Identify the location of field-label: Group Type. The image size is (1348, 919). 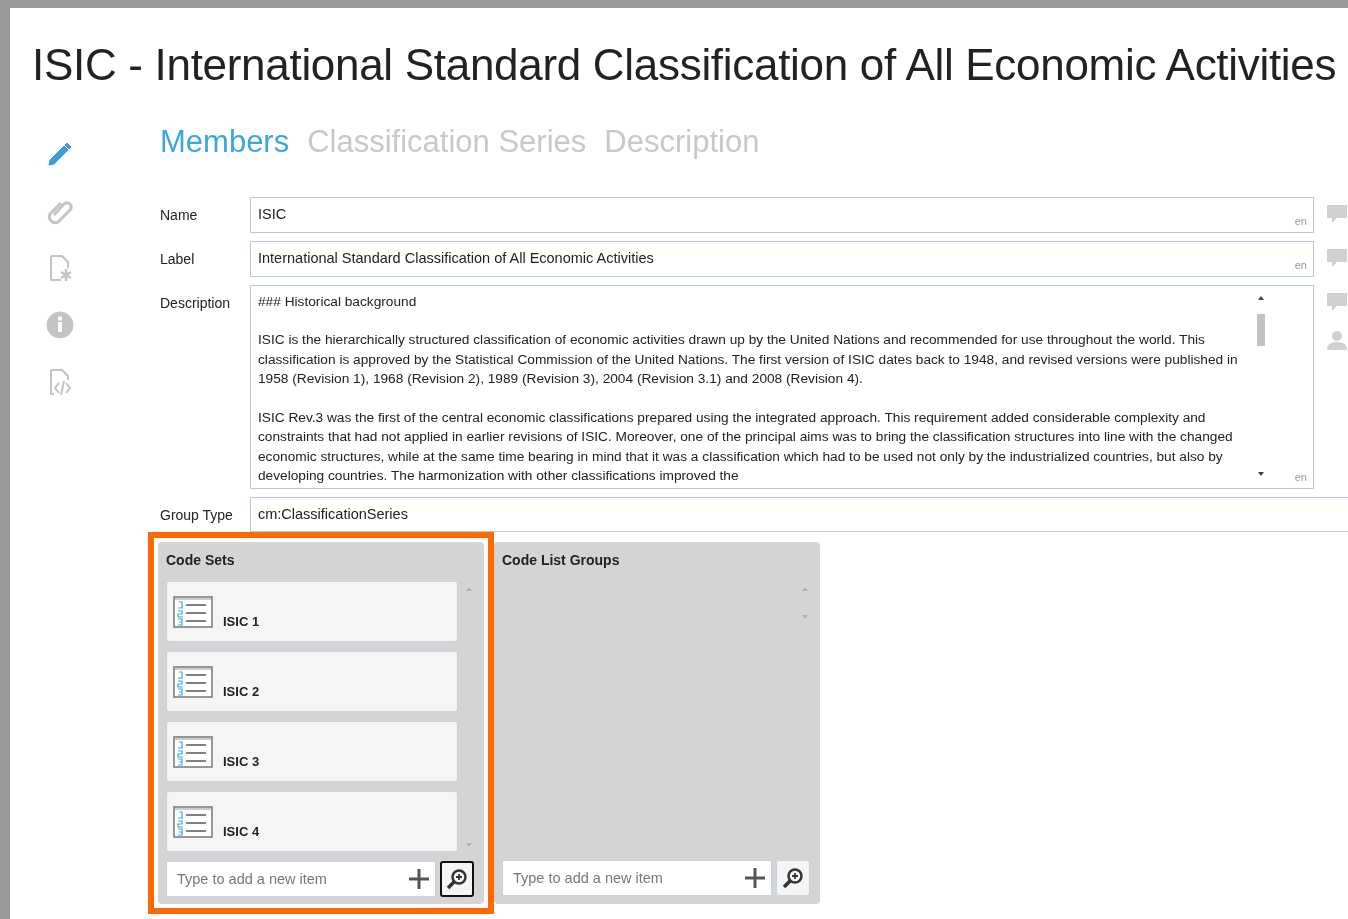
(197, 515).